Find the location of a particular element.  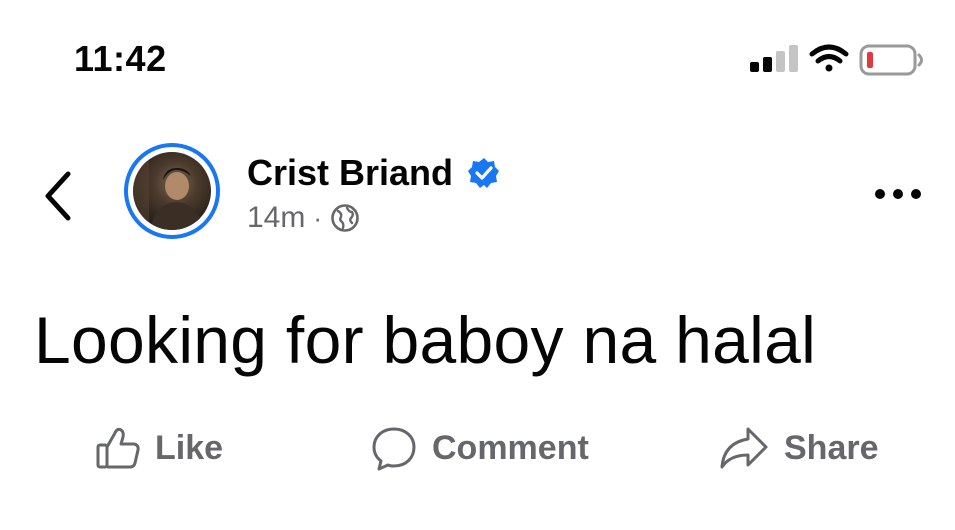

globe-icon is located at coordinates (345, 218).